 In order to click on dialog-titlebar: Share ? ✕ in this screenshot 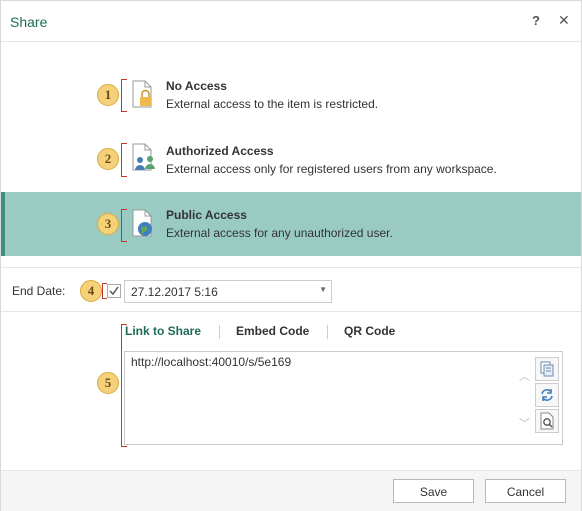, I will do `click(291, 21)`.